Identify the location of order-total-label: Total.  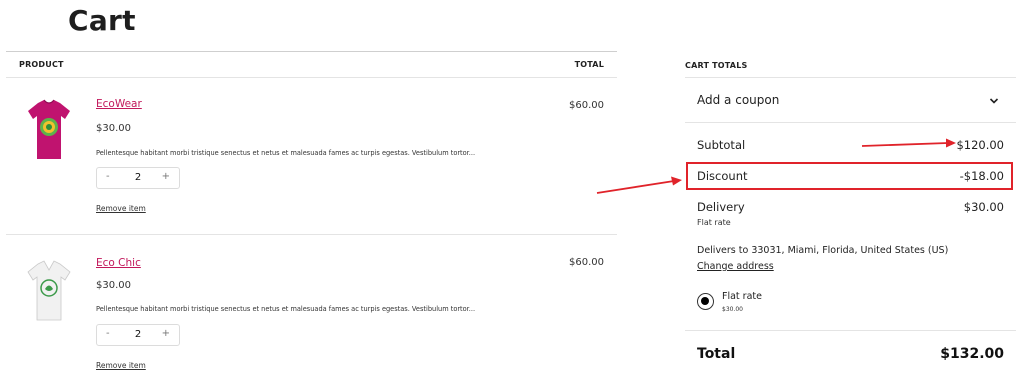
(716, 354).